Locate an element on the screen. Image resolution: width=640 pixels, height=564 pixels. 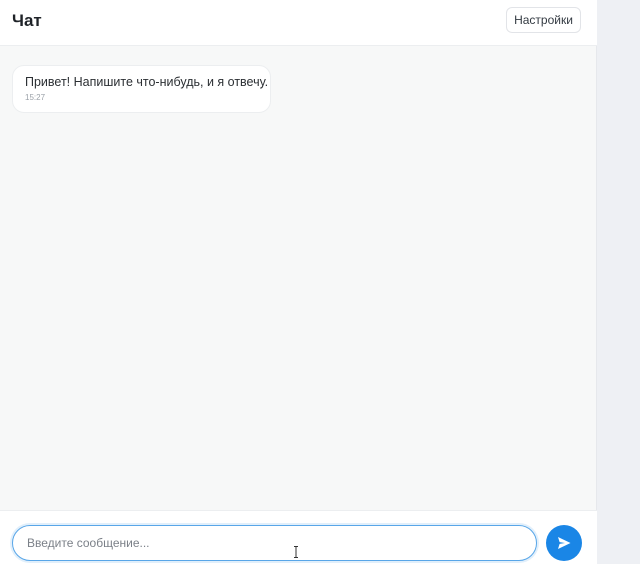
message-input is located at coordinates (274, 543).